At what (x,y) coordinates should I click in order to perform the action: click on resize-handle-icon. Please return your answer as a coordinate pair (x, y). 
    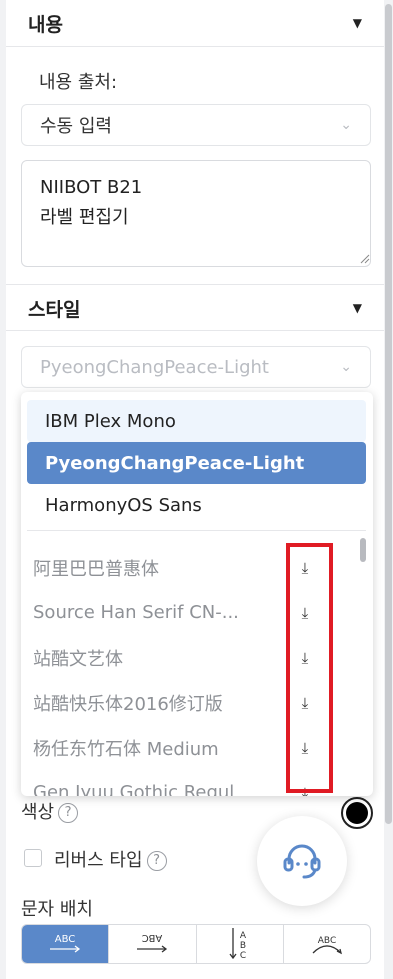
    Looking at the image, I should click on (365, 259).